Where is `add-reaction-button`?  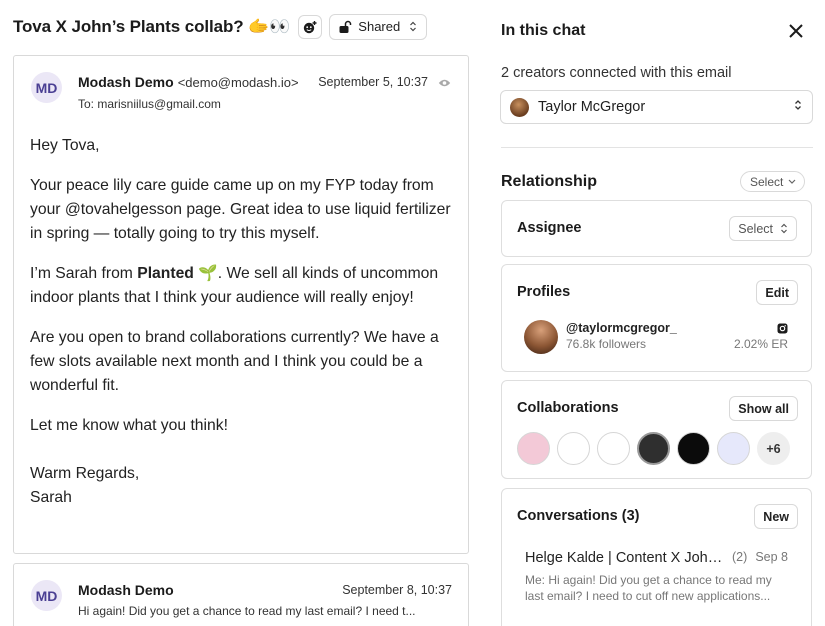
add-reaction-button is located at coordinates (310, 26).